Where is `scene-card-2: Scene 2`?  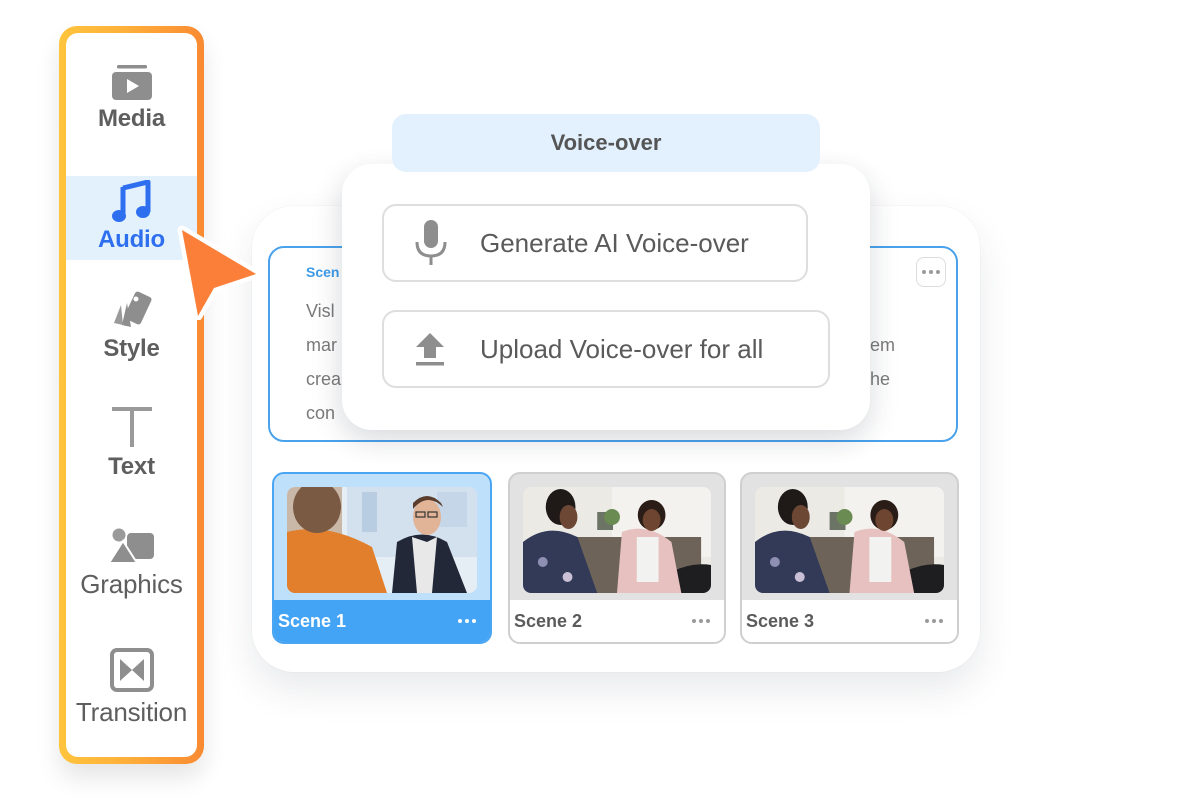
scene-card-2: Scene 2 is located at coordinates (617, 558).